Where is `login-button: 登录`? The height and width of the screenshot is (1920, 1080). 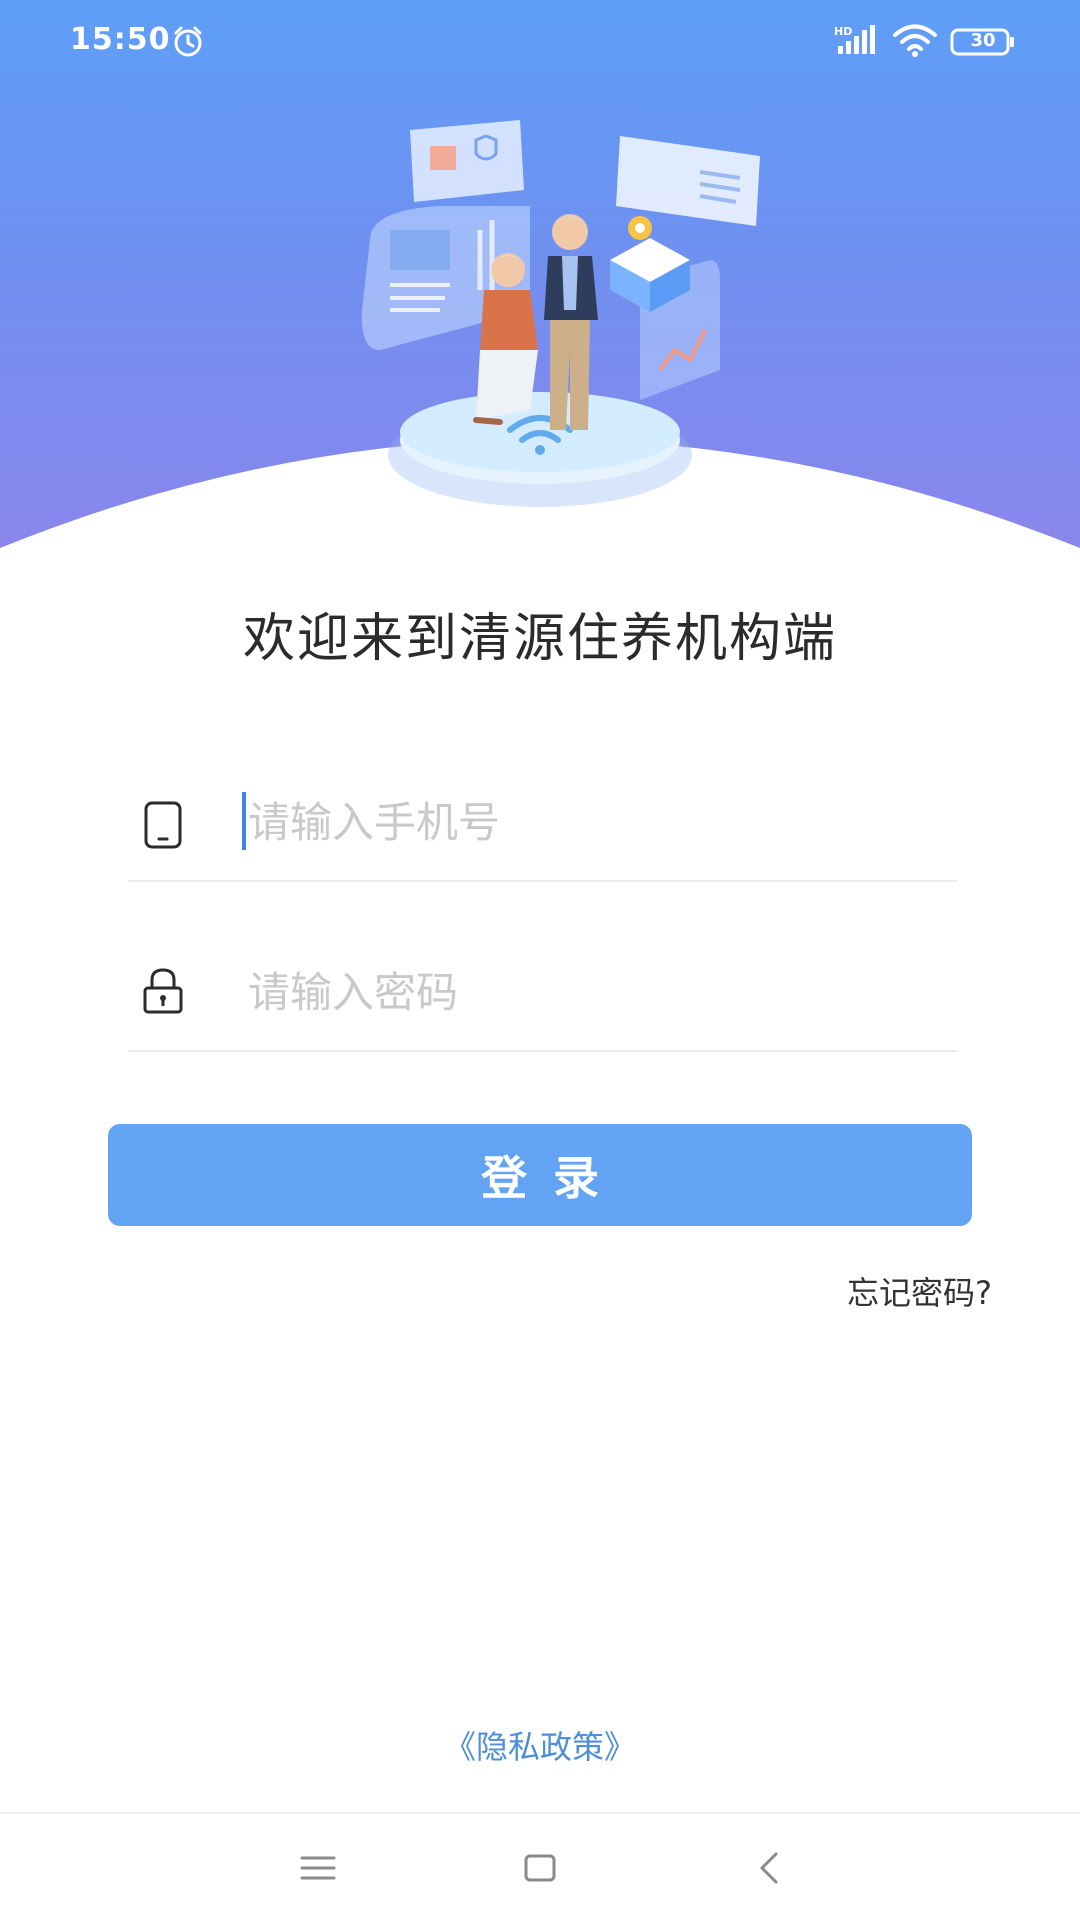 login-button: 登录 is located at coordinates (540, 1175).